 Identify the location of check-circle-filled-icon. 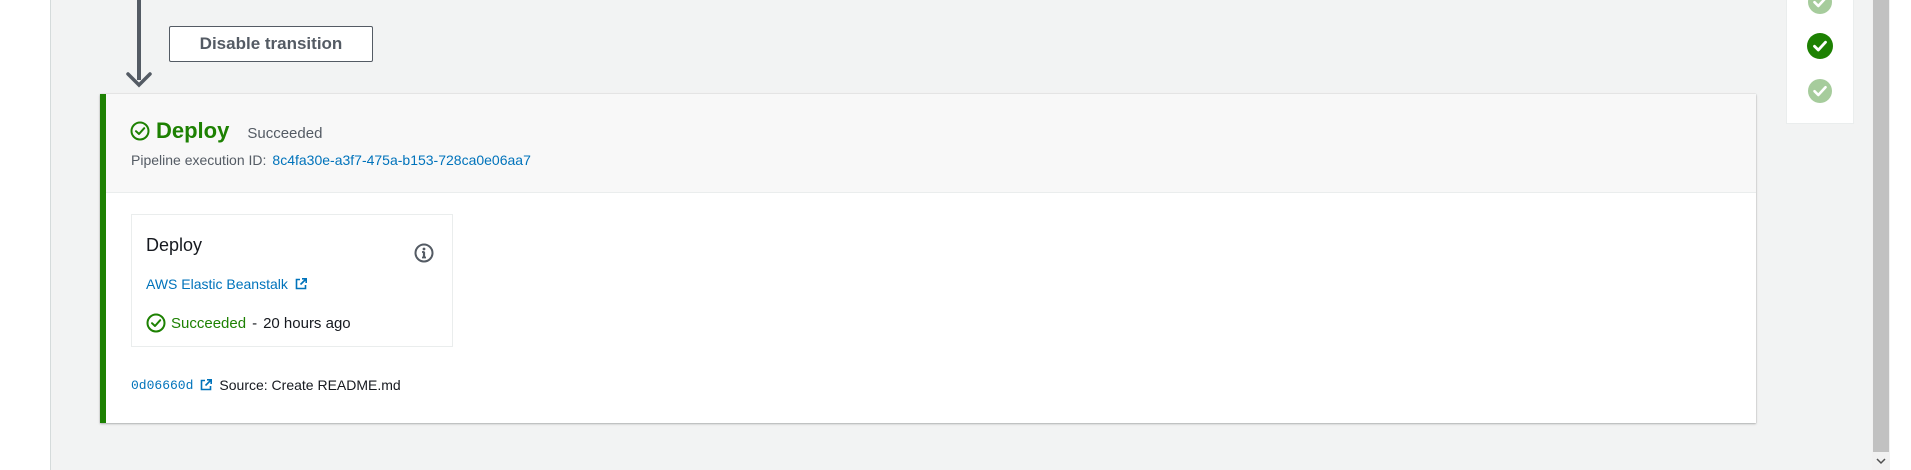
(1820, 46).